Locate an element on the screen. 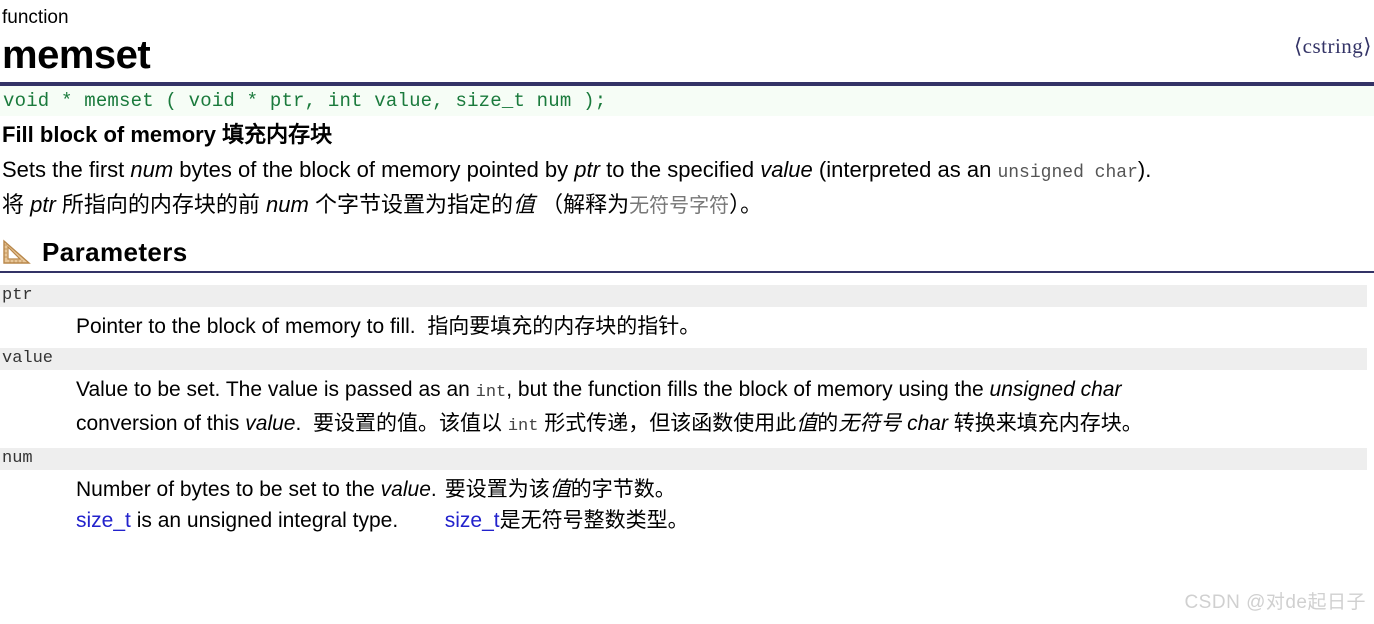 The image size is (1374, 624). text-segment: 是无符号整数类型。 is located at coordinates (594, 520).